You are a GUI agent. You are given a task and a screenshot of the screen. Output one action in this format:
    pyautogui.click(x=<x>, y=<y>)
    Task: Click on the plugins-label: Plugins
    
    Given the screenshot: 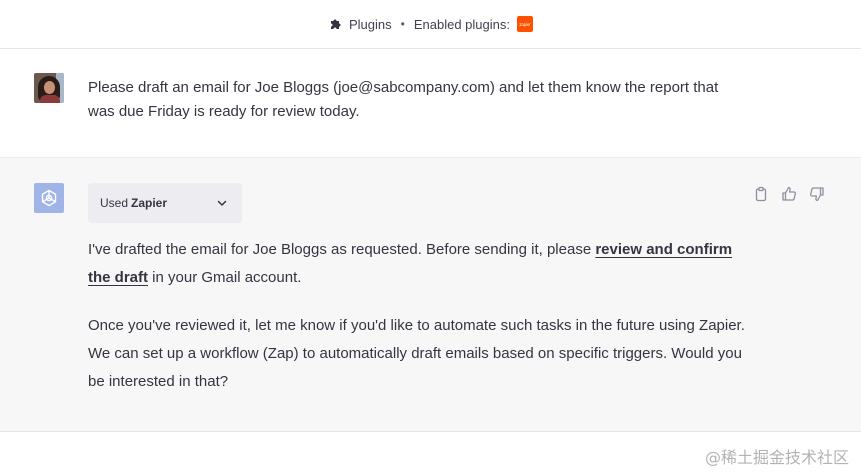 What is the action you would take?
    pyautogui.click(x=370, y=24)
    